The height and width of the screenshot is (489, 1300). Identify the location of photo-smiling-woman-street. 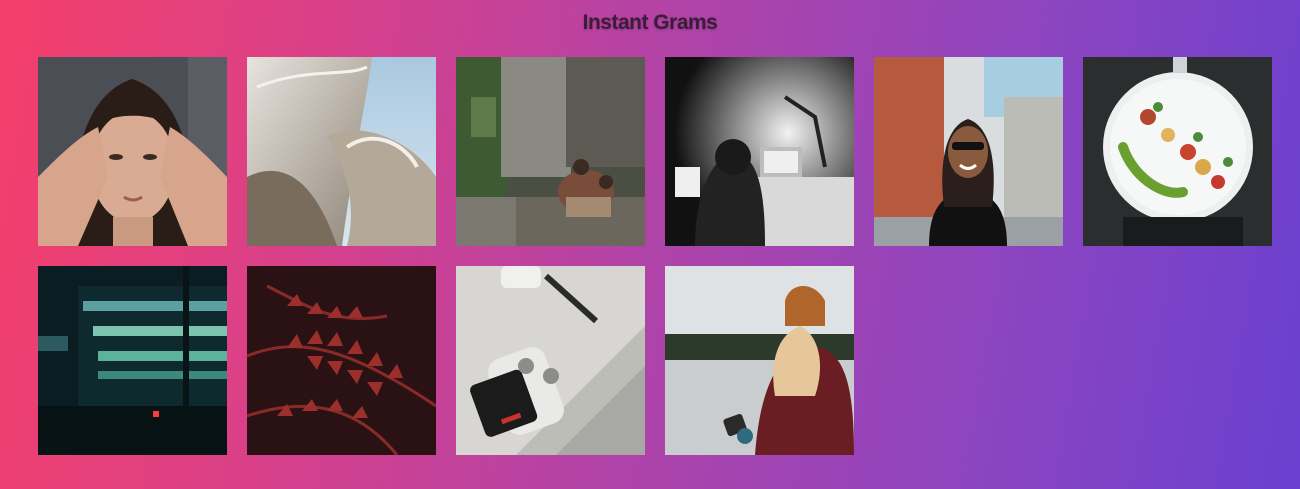
(968, 151).